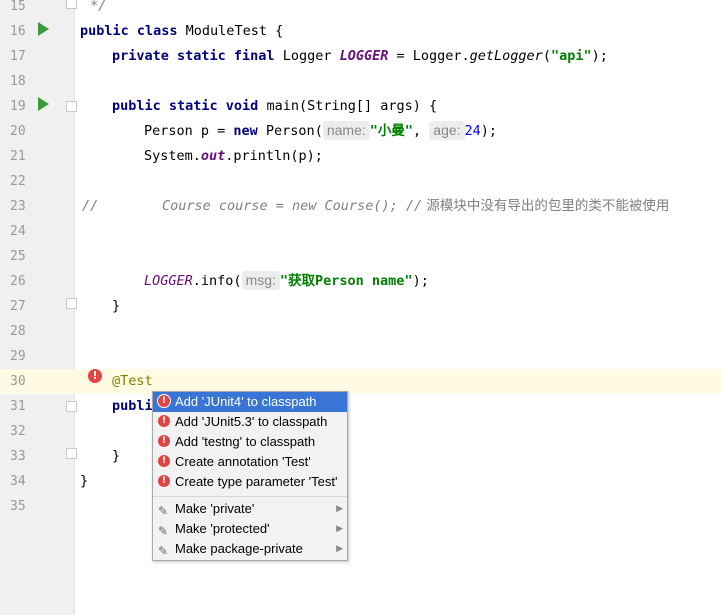  Describe the element at coordinates (447, 130) in the screenshot. I see `parameter-hint: age:` at that location.